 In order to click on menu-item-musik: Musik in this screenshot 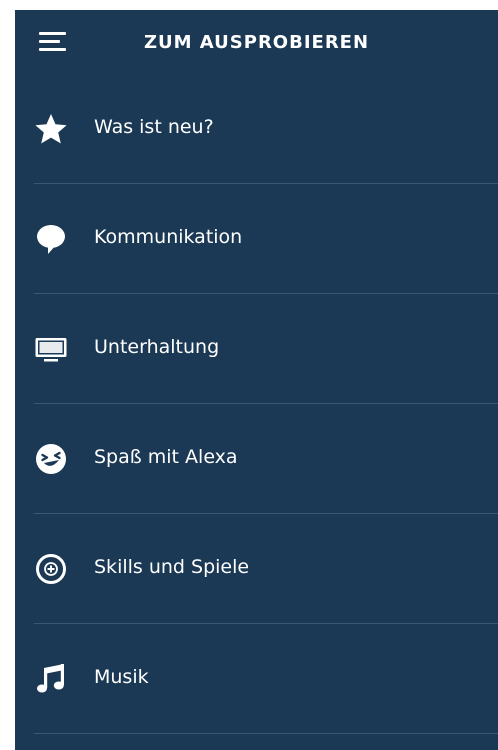, I will do `click(256, 679)`.